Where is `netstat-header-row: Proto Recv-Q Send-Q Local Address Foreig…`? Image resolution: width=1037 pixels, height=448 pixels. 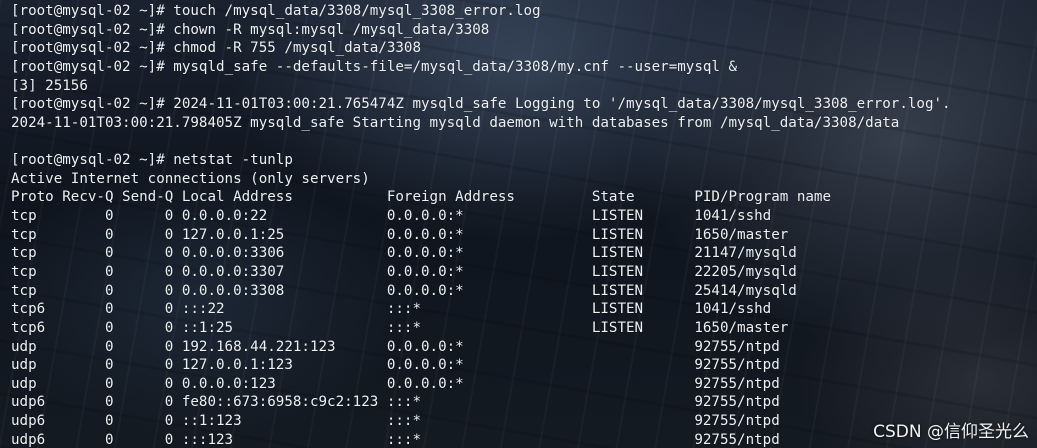 netstat-header-row: Proto Recv-Q Send-Q Local Address Foreig… is located at coordinates (421, 197).